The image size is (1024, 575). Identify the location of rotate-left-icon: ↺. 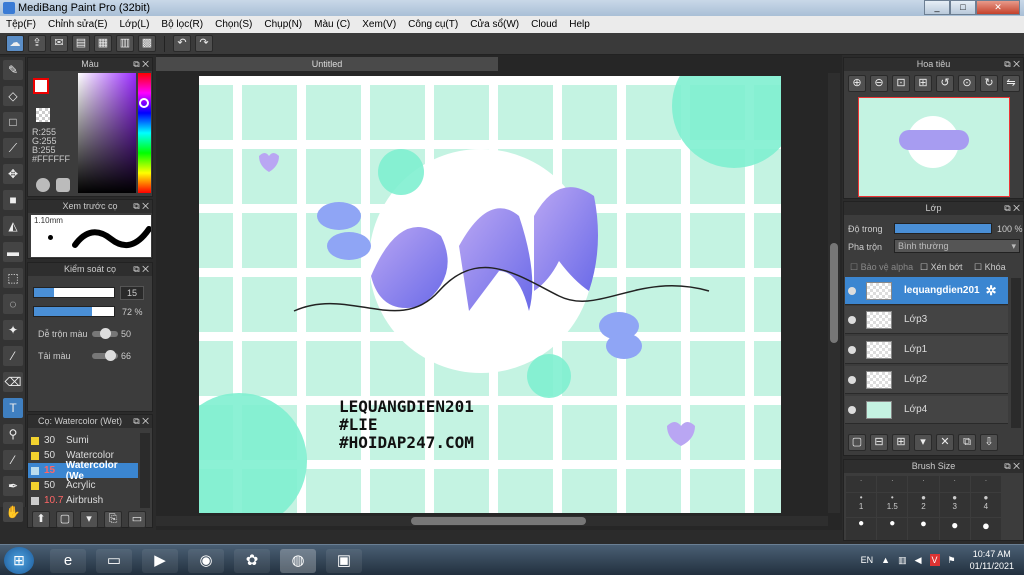
(945, 83).